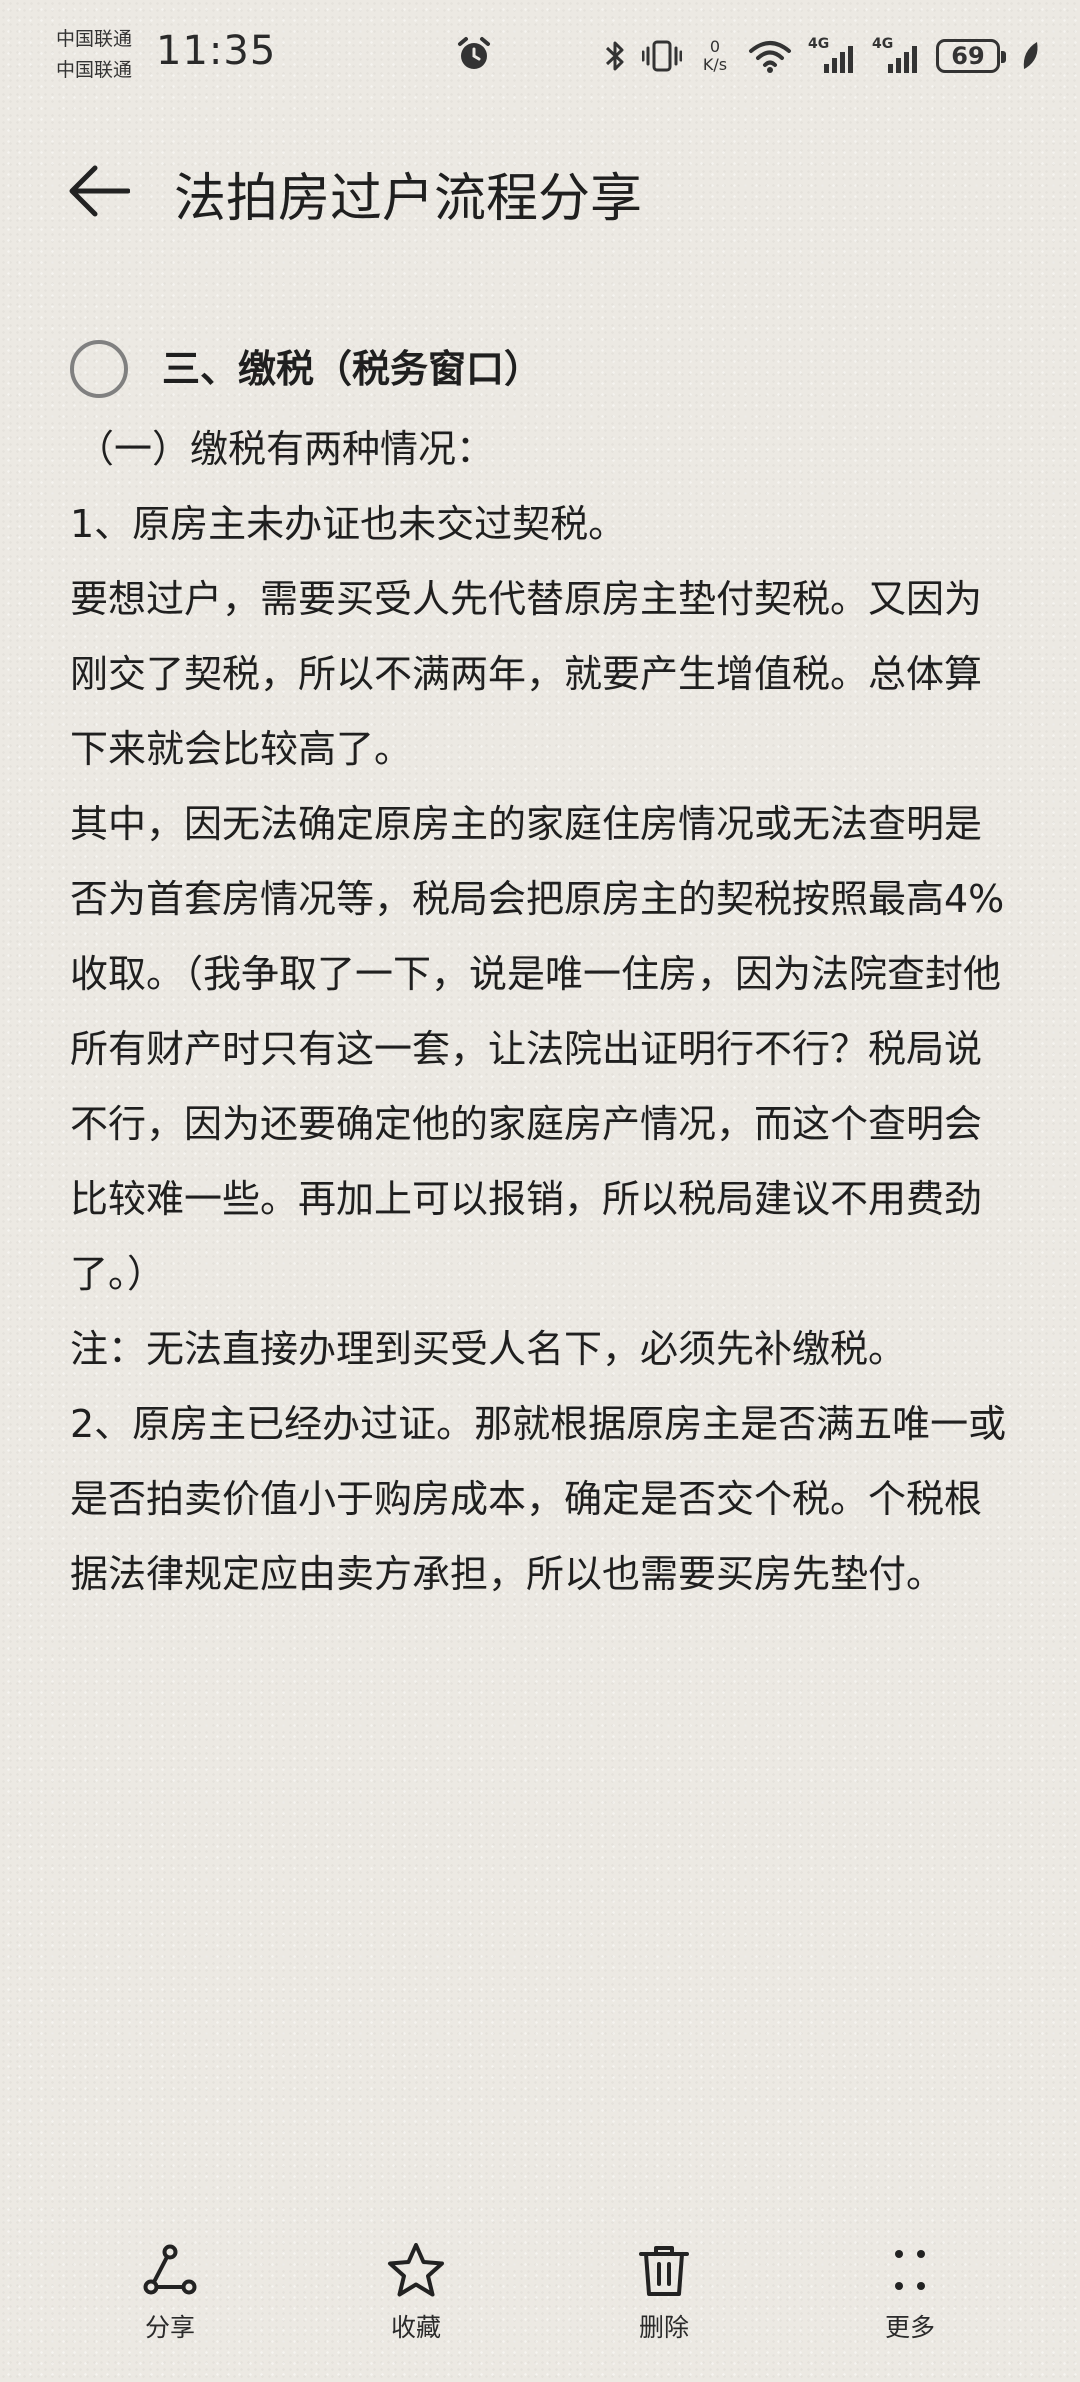 The width and height of the screenshot is (1080, 2382). What do you see at coordinates (662, 56) in the screenshot?
I see `vibrate-icon` at bounding box center [662, 56].